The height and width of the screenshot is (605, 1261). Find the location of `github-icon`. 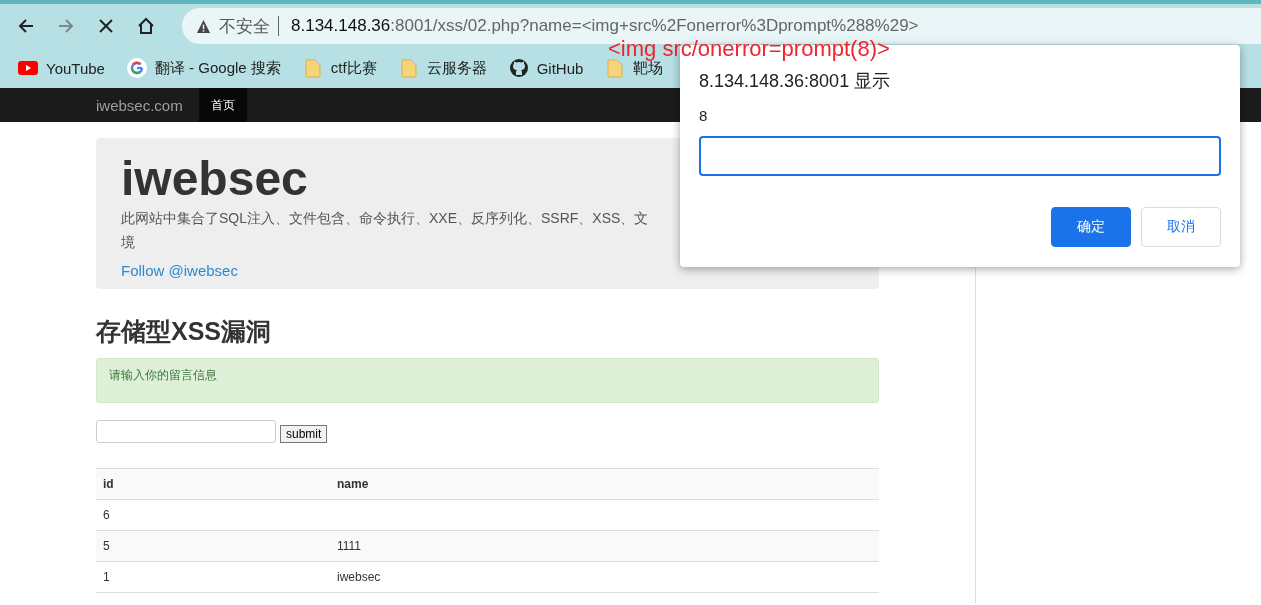

github-icon is located at coordinates (518, 68).